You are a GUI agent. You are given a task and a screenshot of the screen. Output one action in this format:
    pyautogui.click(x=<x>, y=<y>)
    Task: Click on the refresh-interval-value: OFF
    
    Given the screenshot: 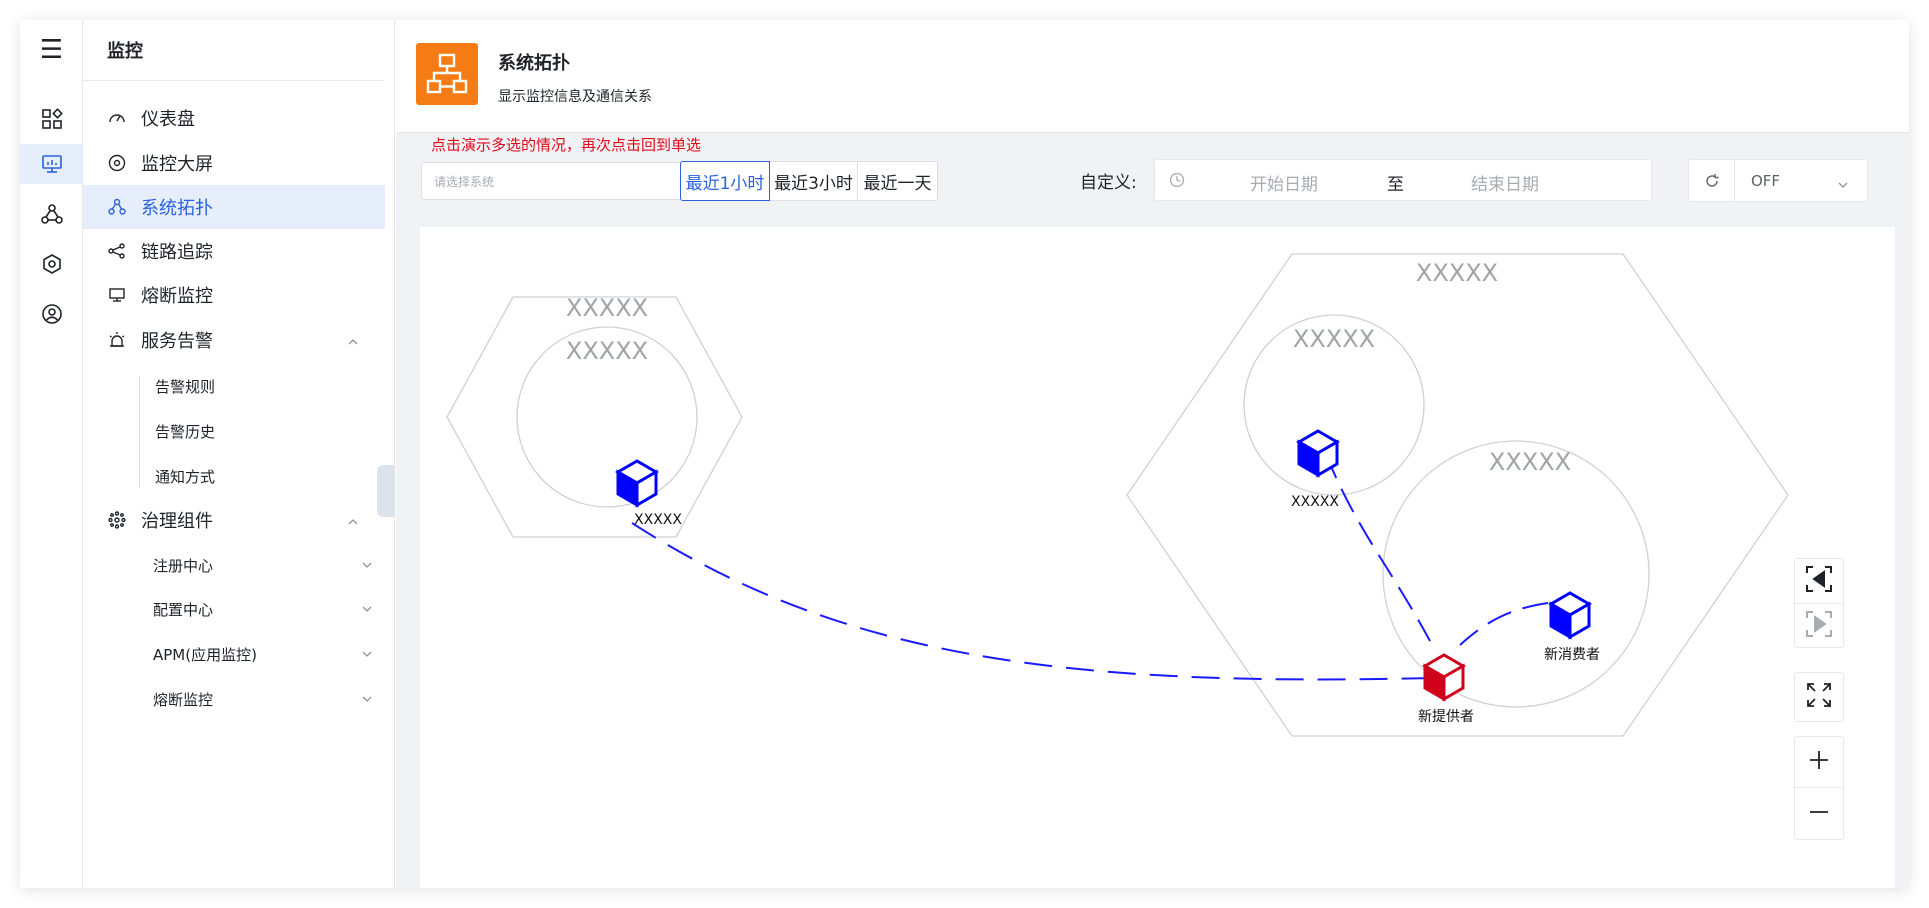 What is the action you would take?
    pyautogui.click(x=1766, y=181)
    